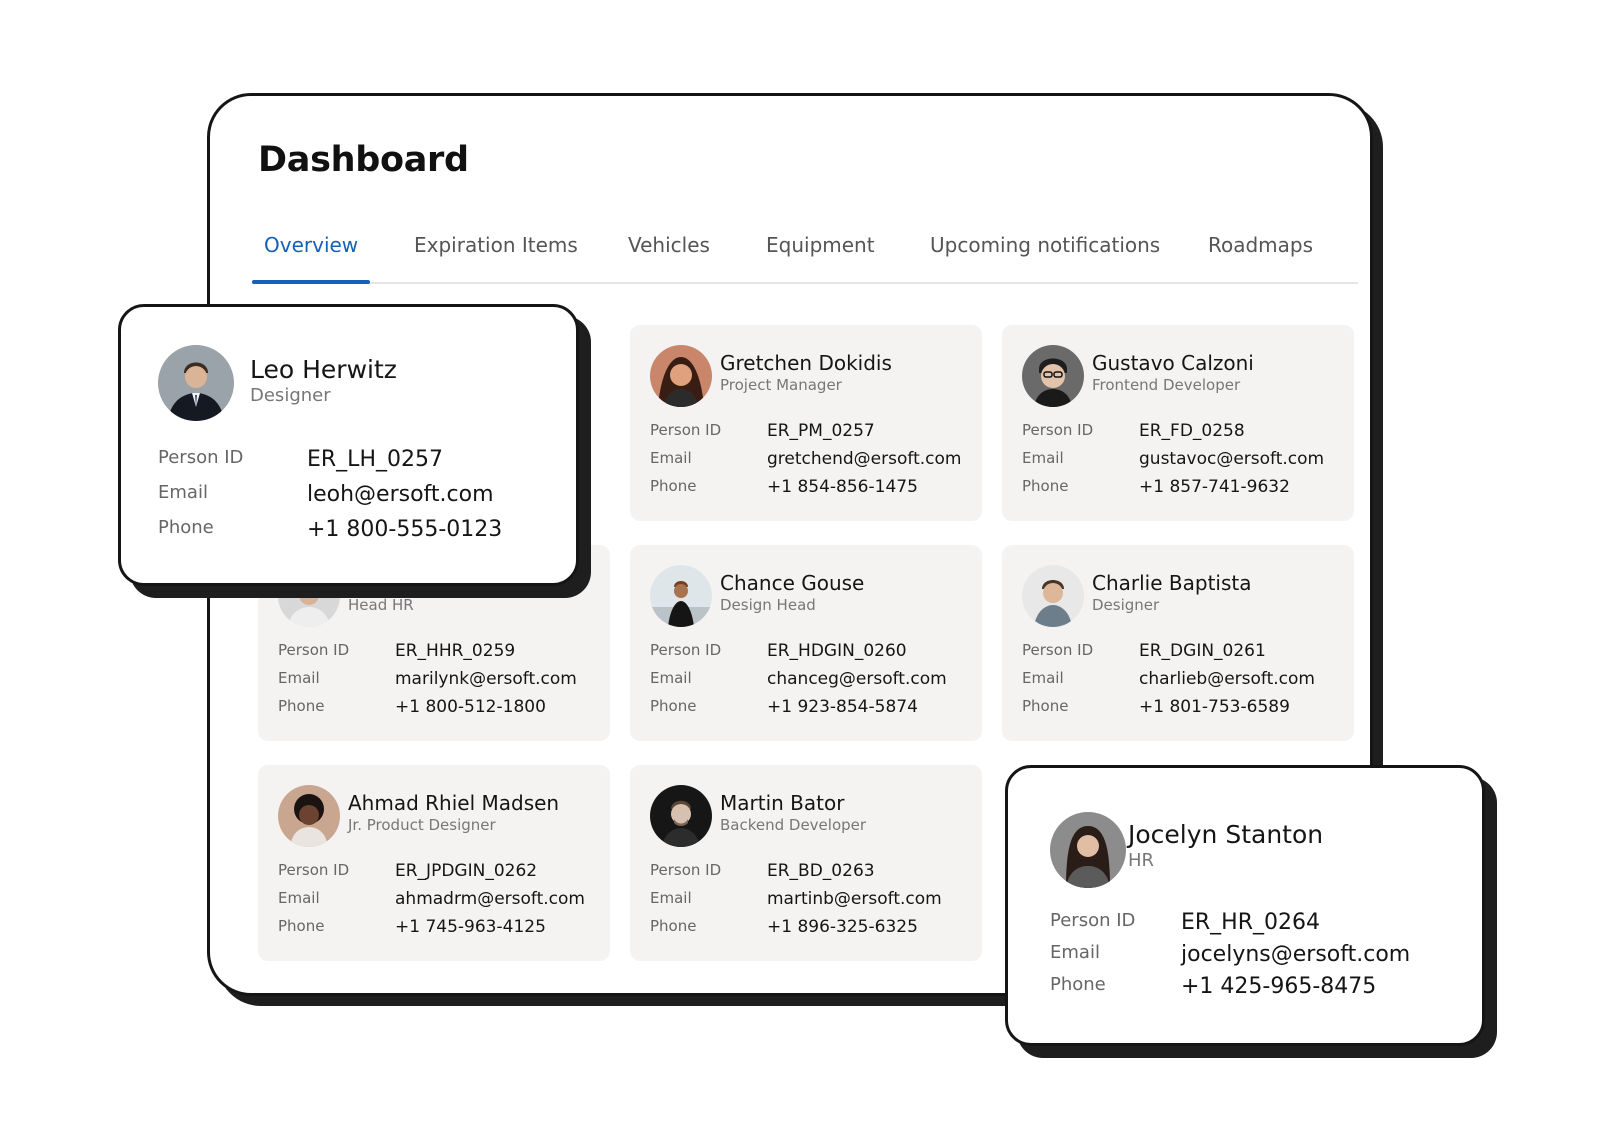  I want to click on person-role: Head HR, so click(381, 605).